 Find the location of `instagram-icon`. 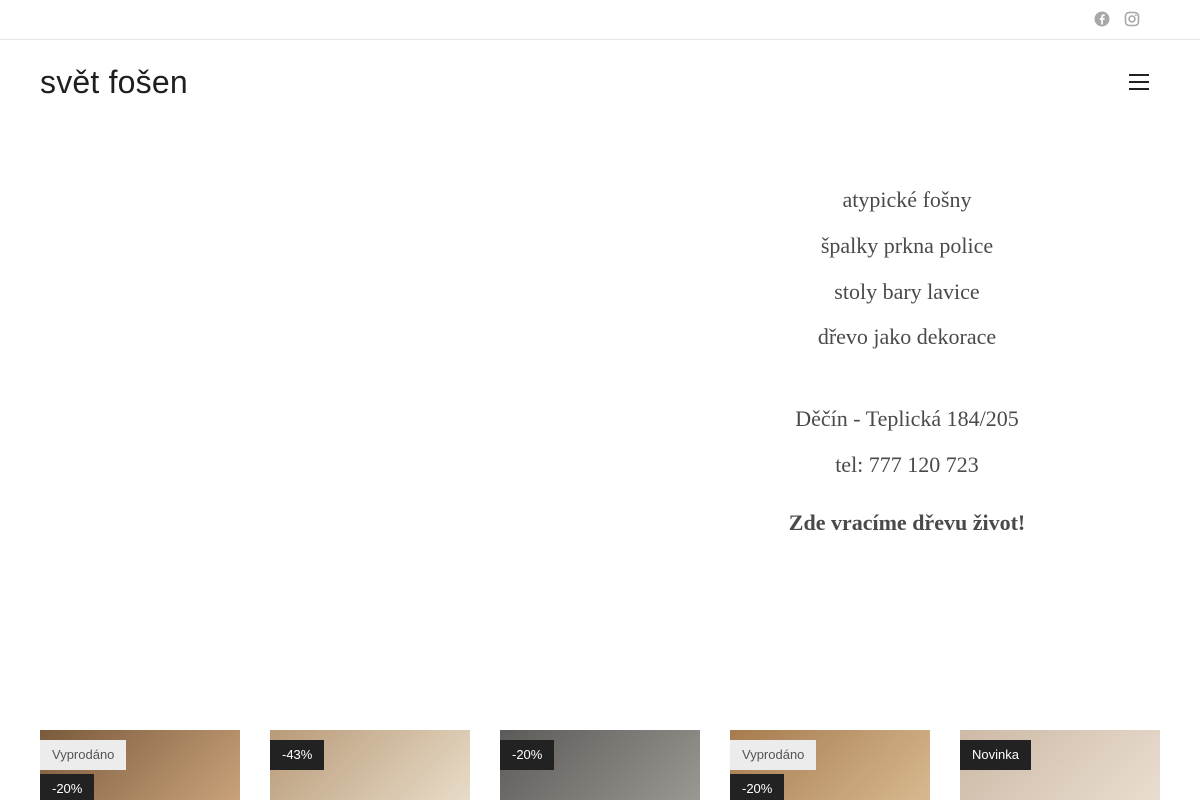

instagram-icon is located at coordinates (1132, 19).